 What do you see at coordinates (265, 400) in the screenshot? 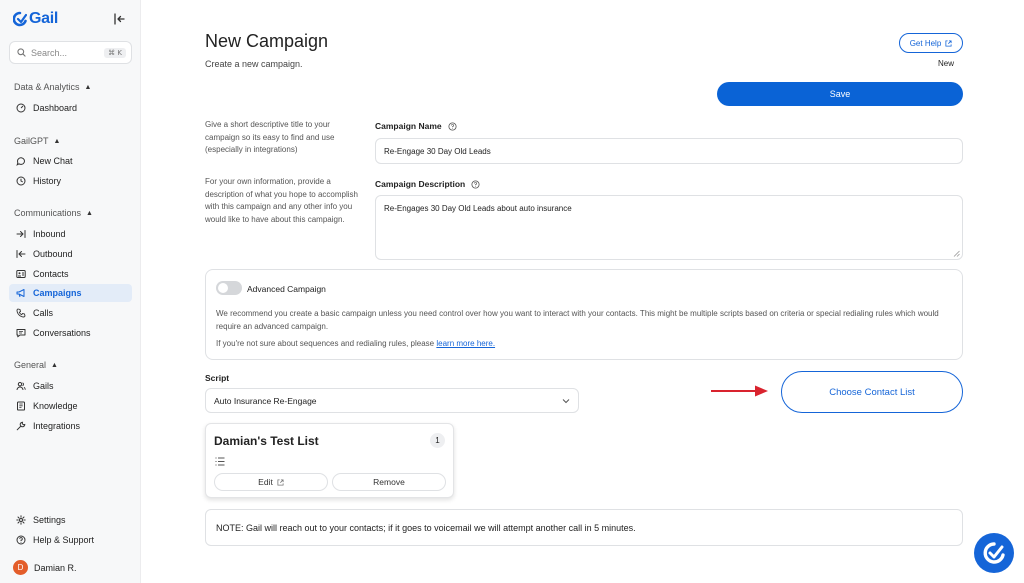
I see `script-selected-value: Auto Insurance Re-Engage` at bounding box center [265, 400].